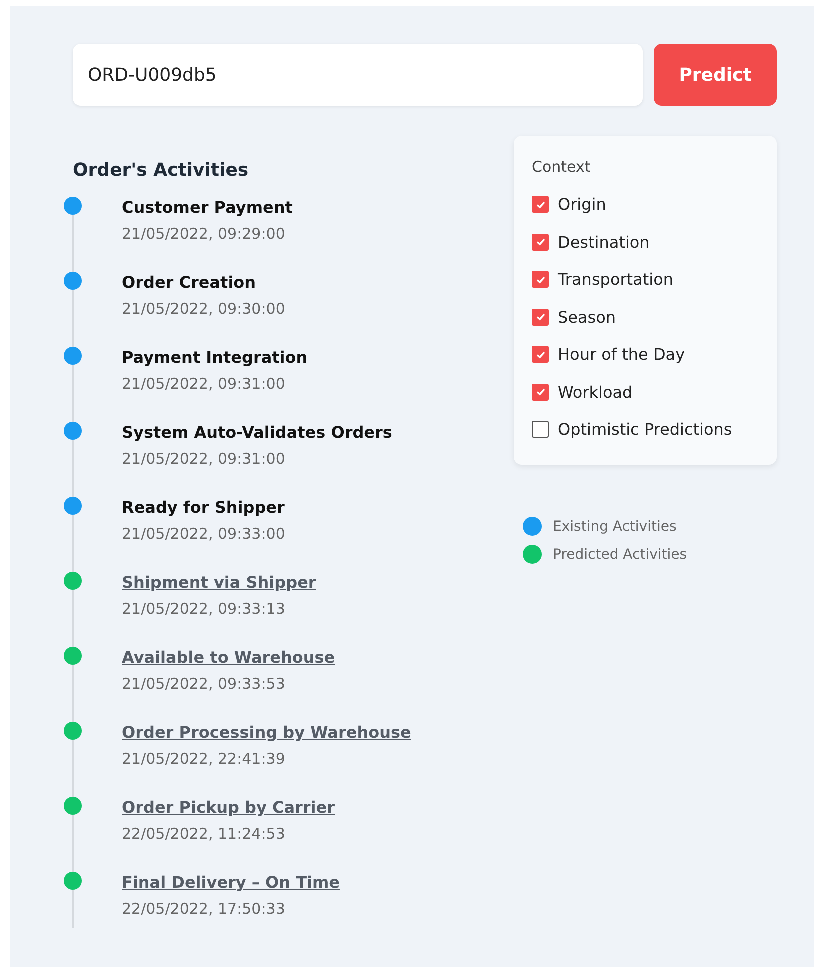 This screenshot has width=814, height=967. Describe the element at coordinates (204, 909) in the screenshot. I see `activity-time: 22/05/2022, 17:50:33` at that location.